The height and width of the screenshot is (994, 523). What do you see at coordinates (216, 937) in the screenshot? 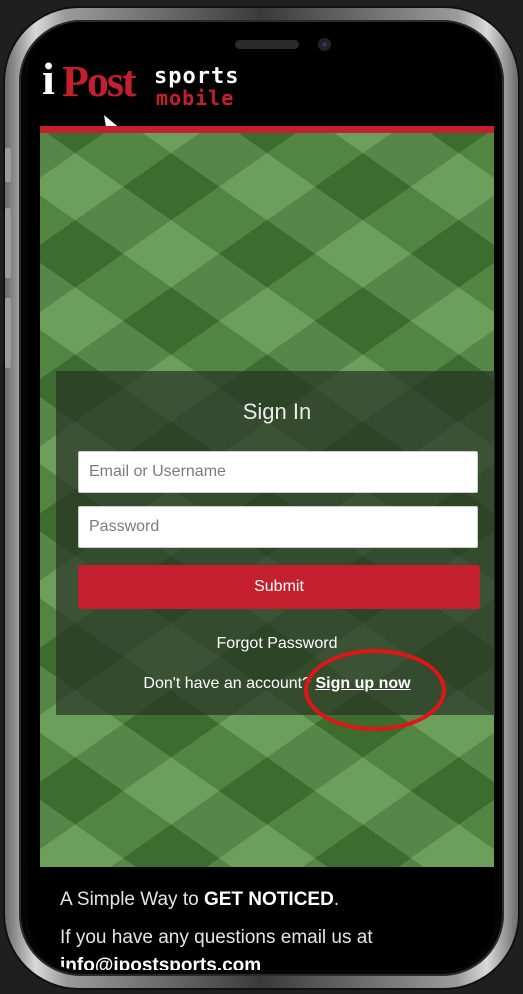
I see `contact-question: If you have any questions email us at` at bounding box center [216, 937].